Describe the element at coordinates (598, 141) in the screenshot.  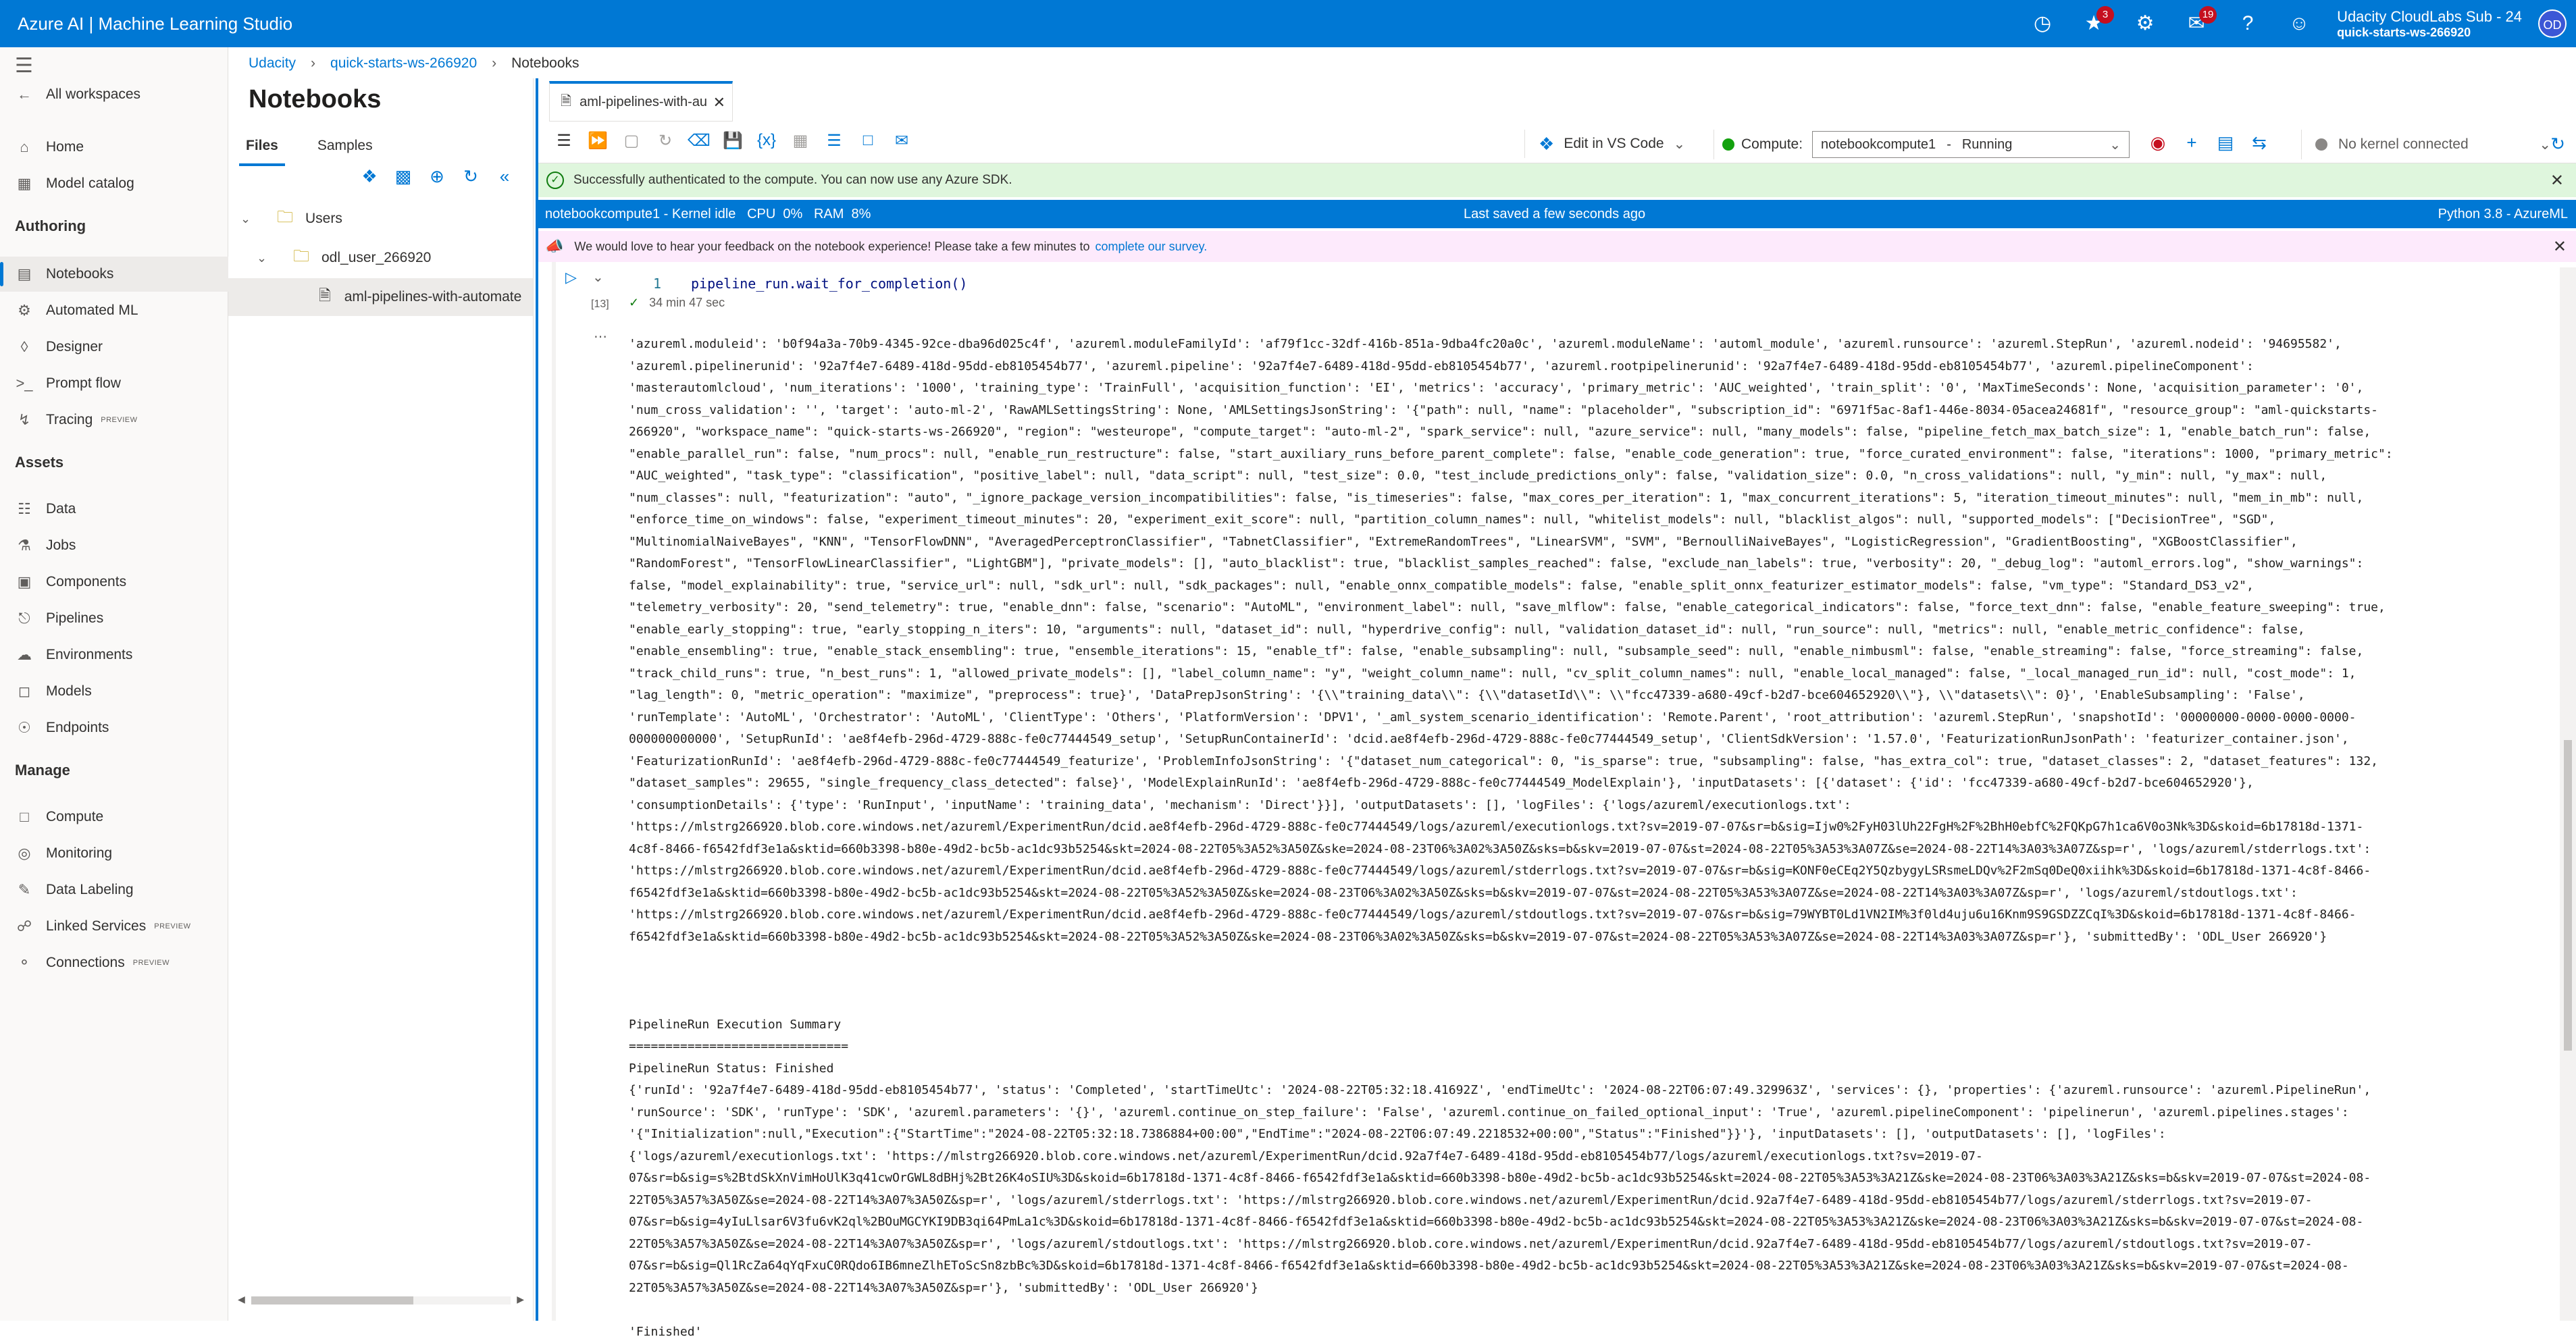
I see `run-all-icon: ⏩` at that location.